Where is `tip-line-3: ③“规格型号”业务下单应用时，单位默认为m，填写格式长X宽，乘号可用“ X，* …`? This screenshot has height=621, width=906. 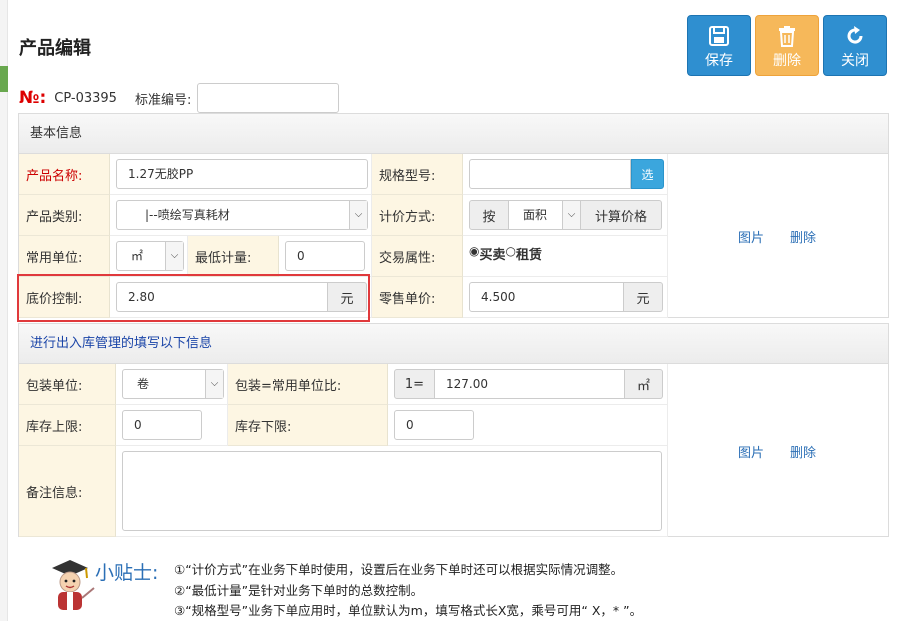
tip-line-3: ③“规格型号”业务下单应用时，单位默认为m，填写格式长X宽，乘号可用“ X，* … is located at coordinates (408, 610).